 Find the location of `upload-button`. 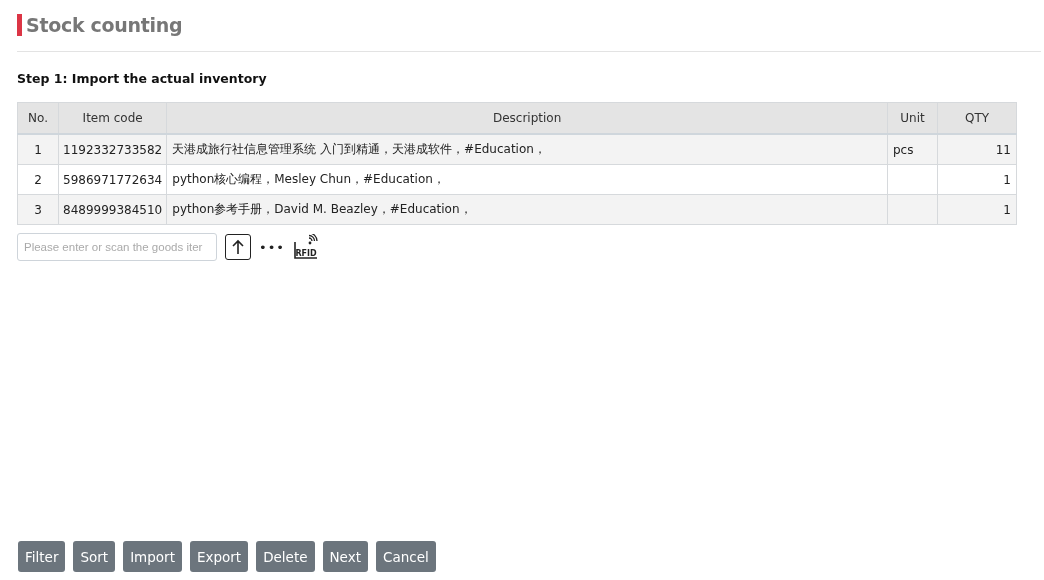

upload-button is located at coordinates (238, 247).